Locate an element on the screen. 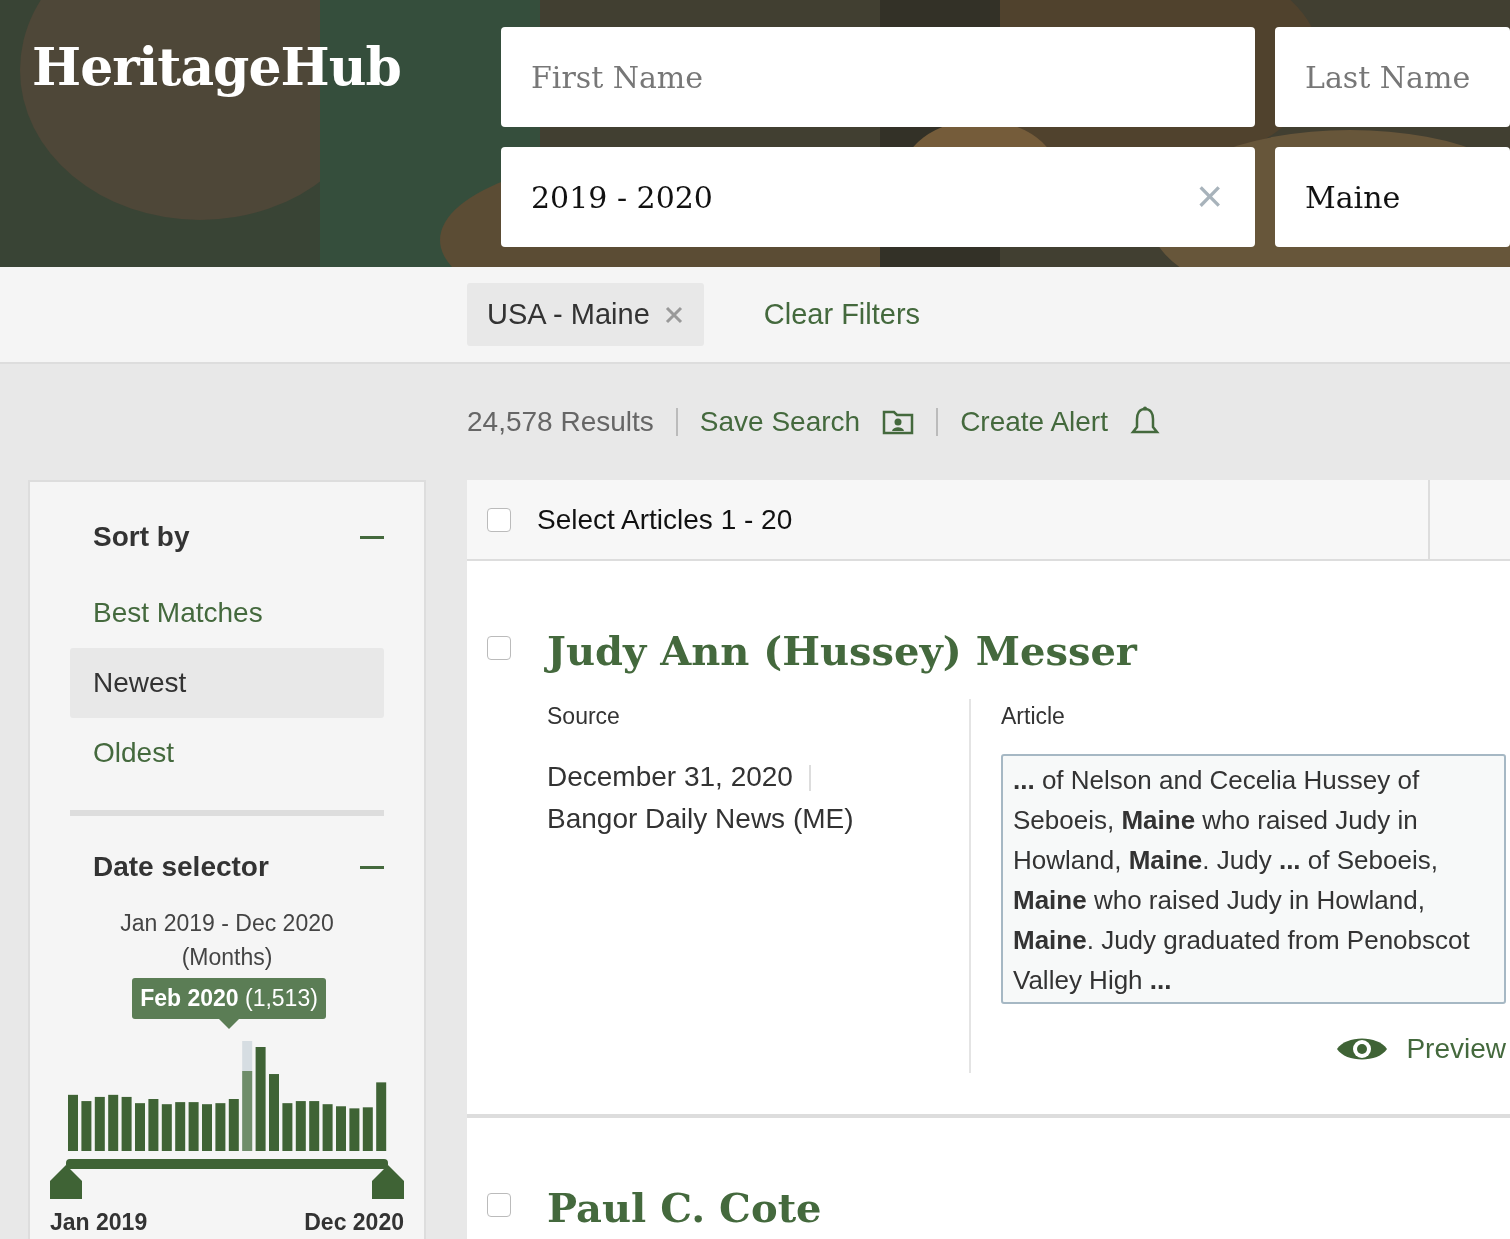 Image resolution: width=1510 pixels, height=1239 pixels. tooltip: Feb 2020 (1,513) is located at coordinates (229, 1003).